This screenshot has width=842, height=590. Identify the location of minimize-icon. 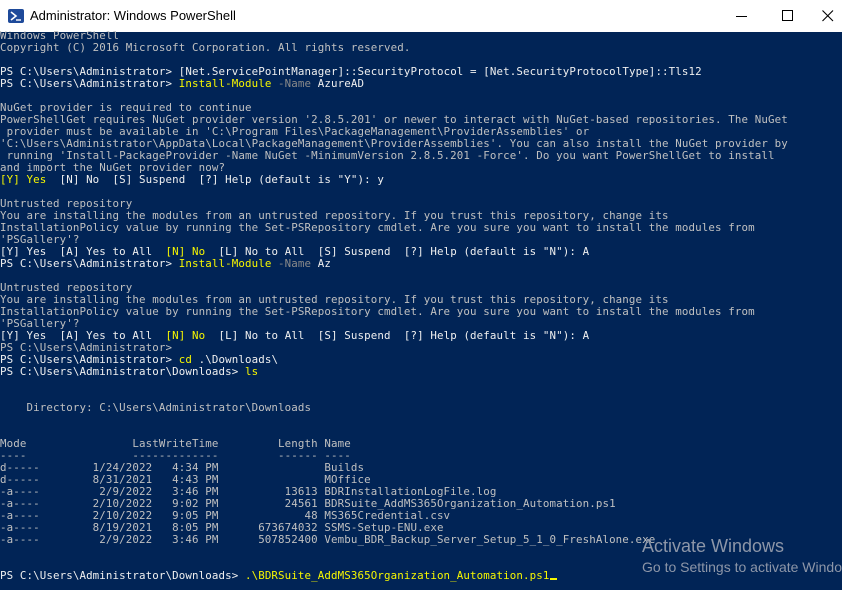
(741, 16).